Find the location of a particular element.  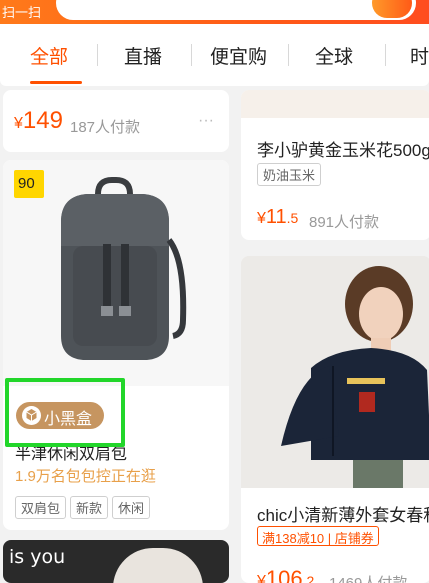

tag: 休闲 is located at coordinates (131, 507).